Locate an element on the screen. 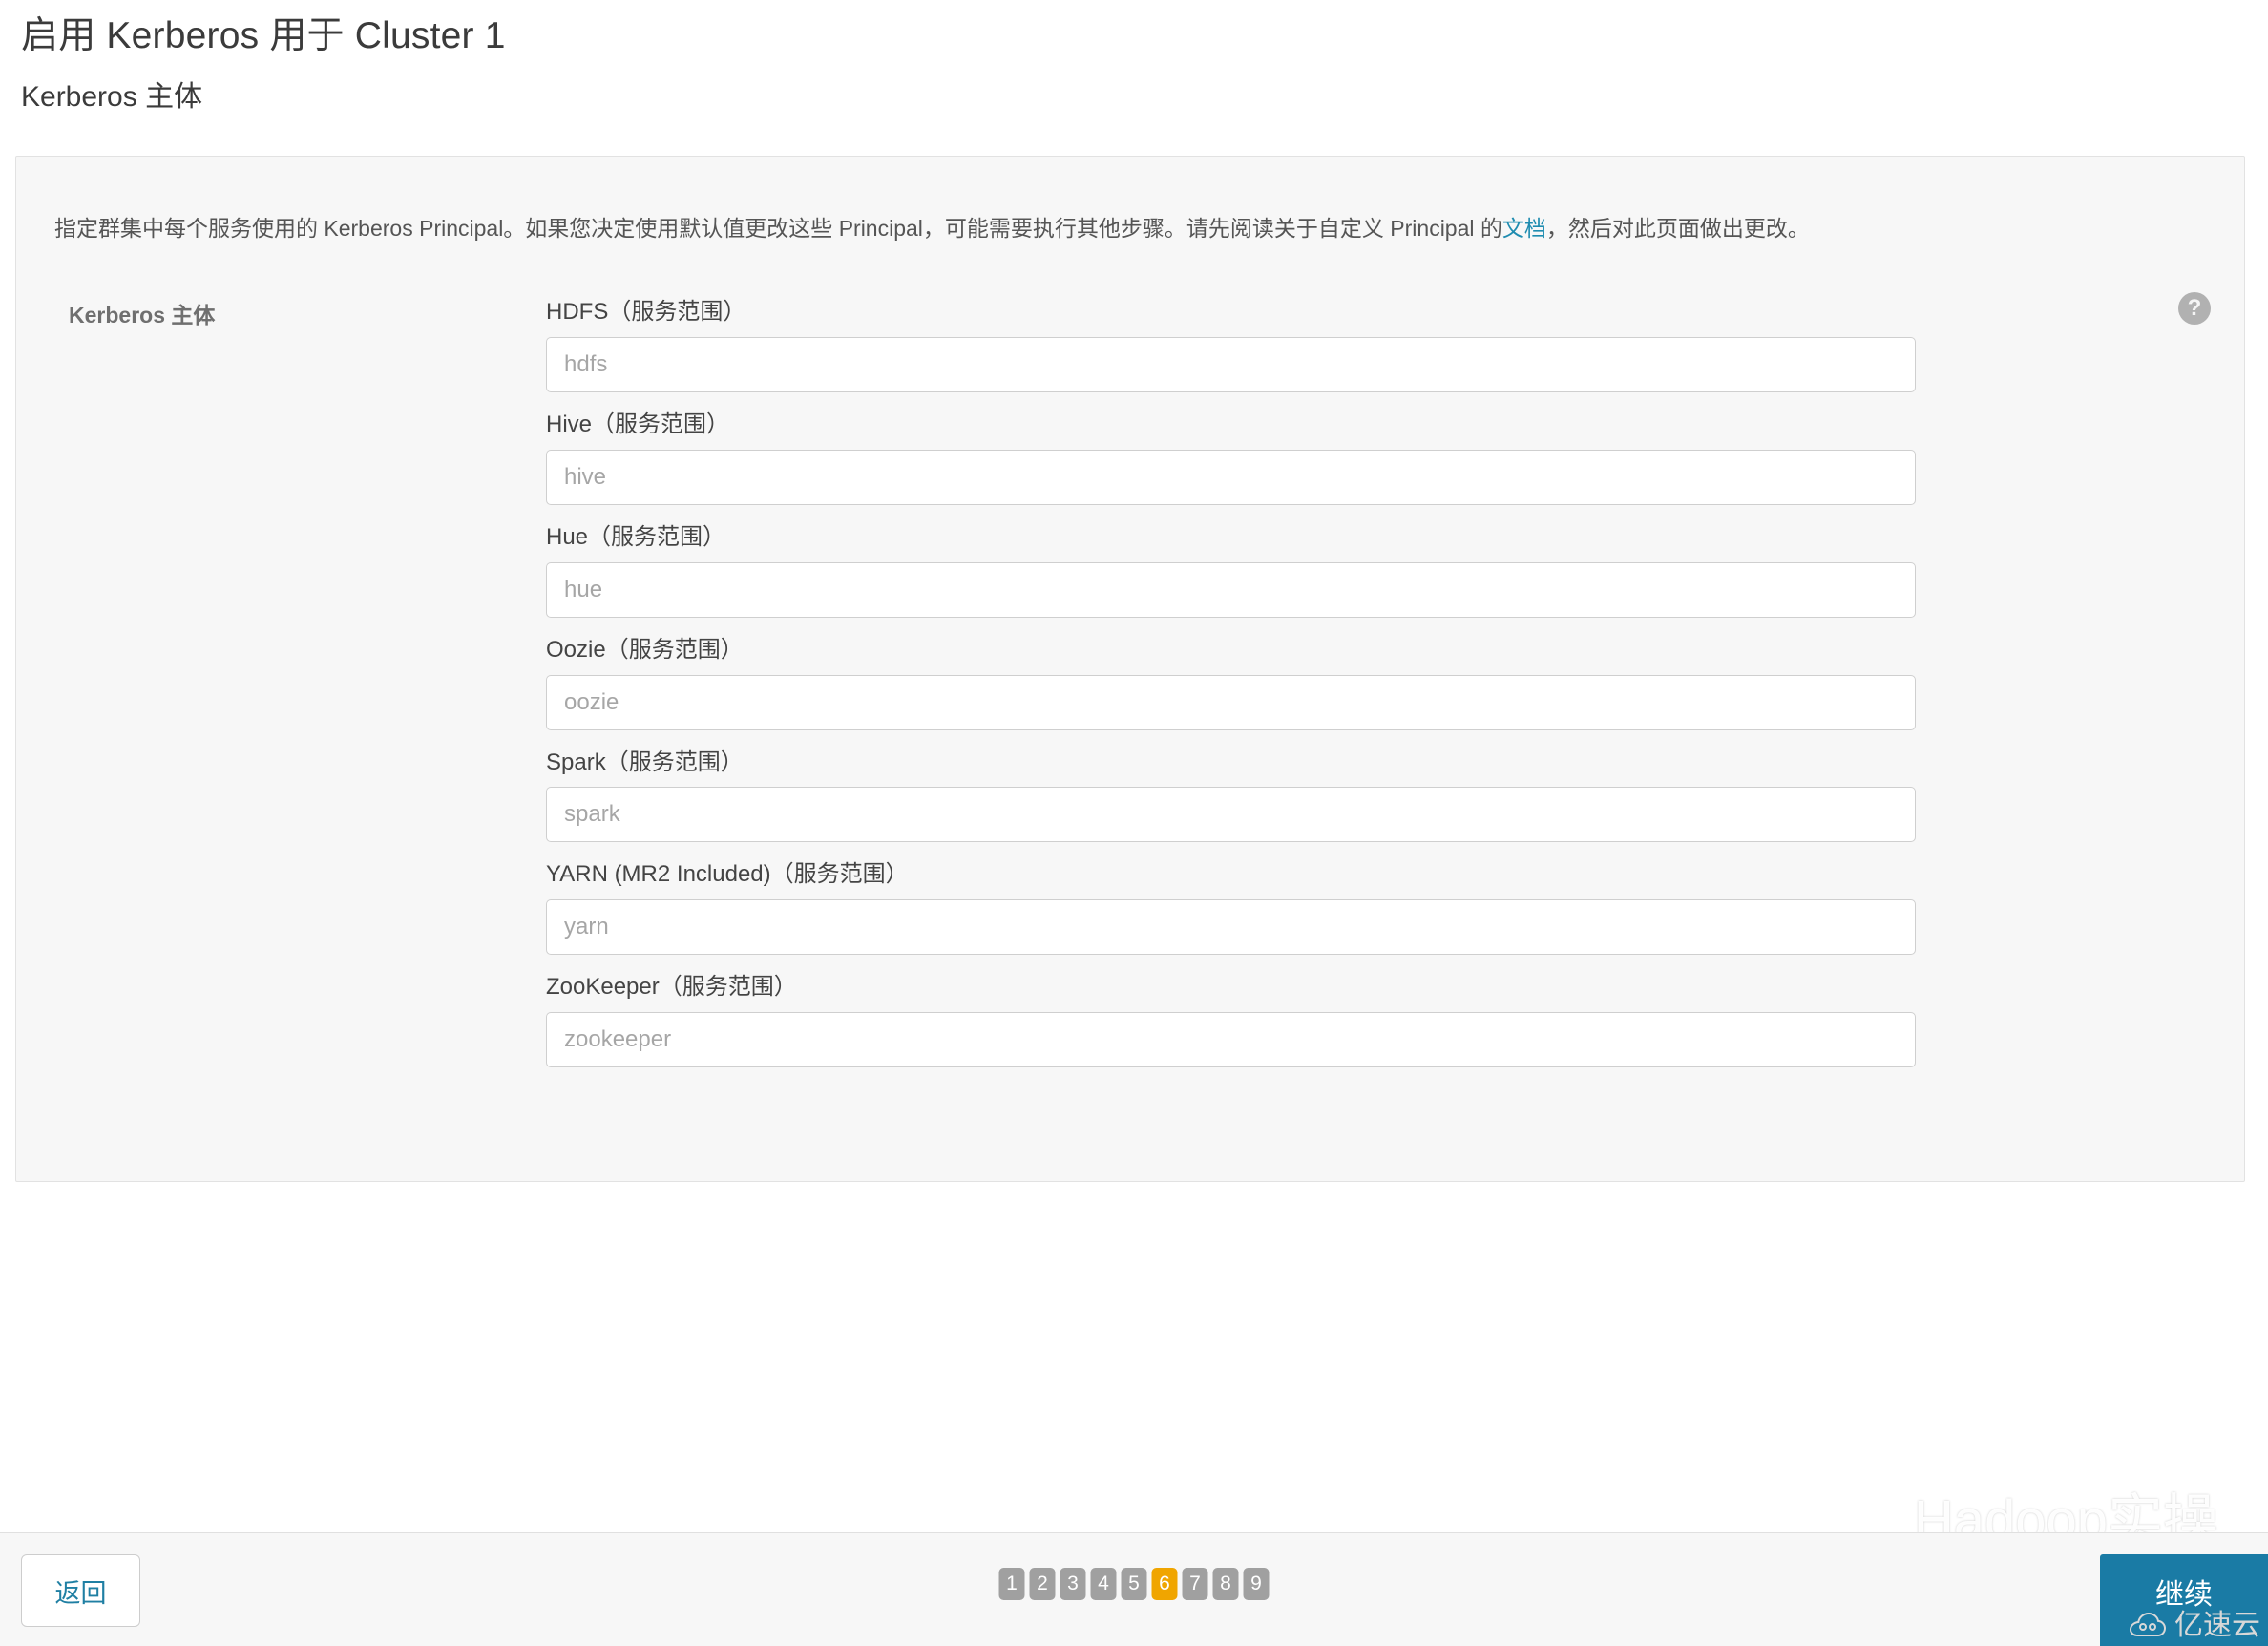 This screenshot has width=2268, height=1646. field-label-hdfs: HDFS（服务范围） is located at coordinates (646, 313).